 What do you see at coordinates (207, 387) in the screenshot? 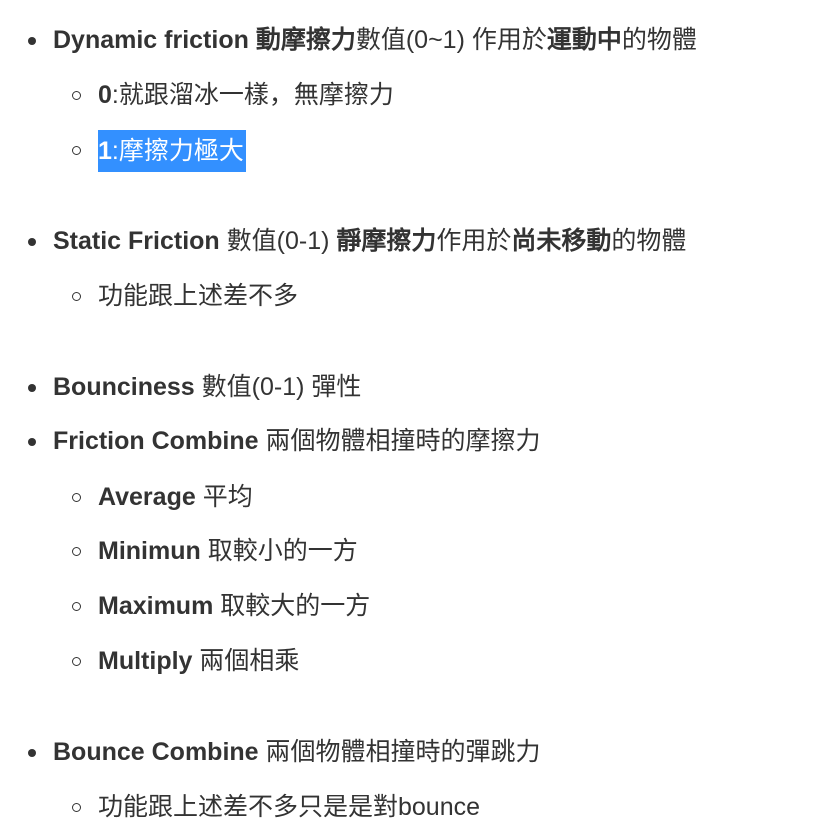
I see `list-item-text: Bounciness 數值(0-1) 彈性` at bounding box center [207, 387].